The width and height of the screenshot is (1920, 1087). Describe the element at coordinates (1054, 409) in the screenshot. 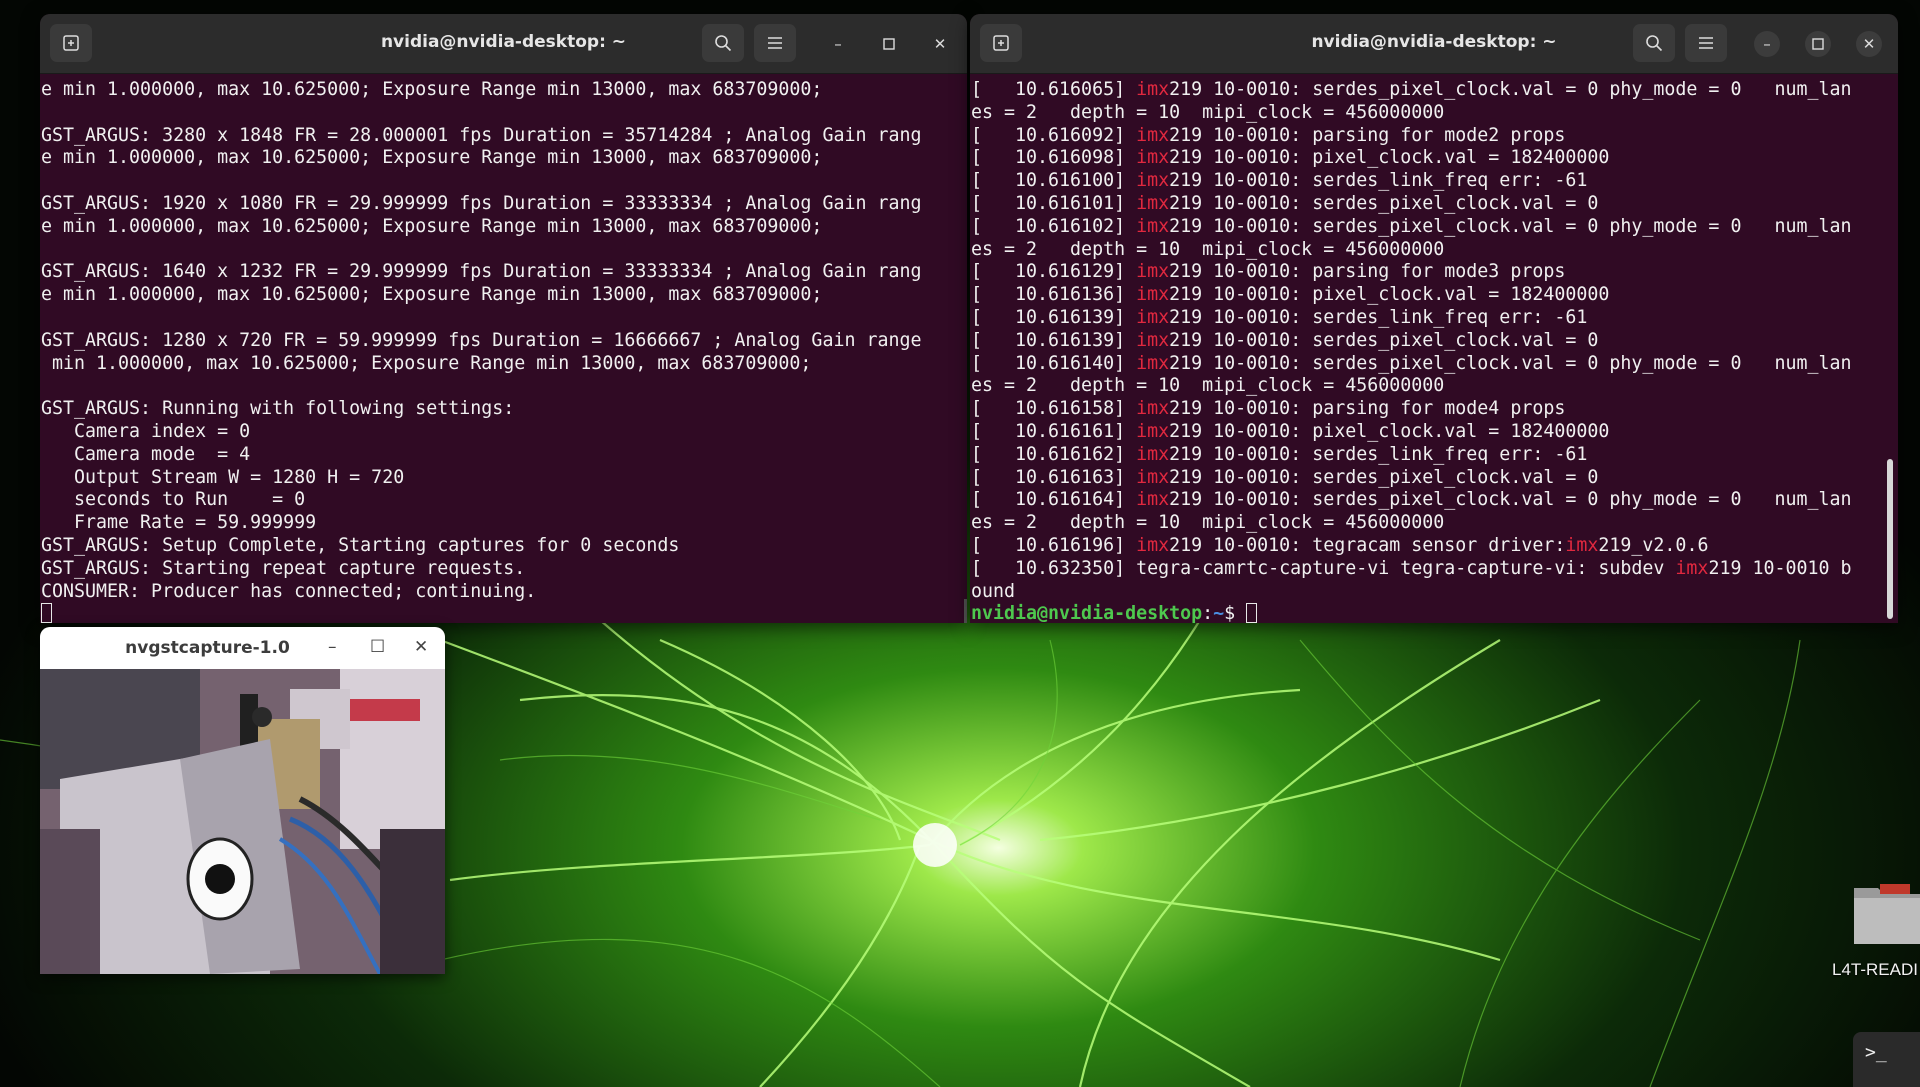

I see `terminal-text: [ 10.616158]` at that location.